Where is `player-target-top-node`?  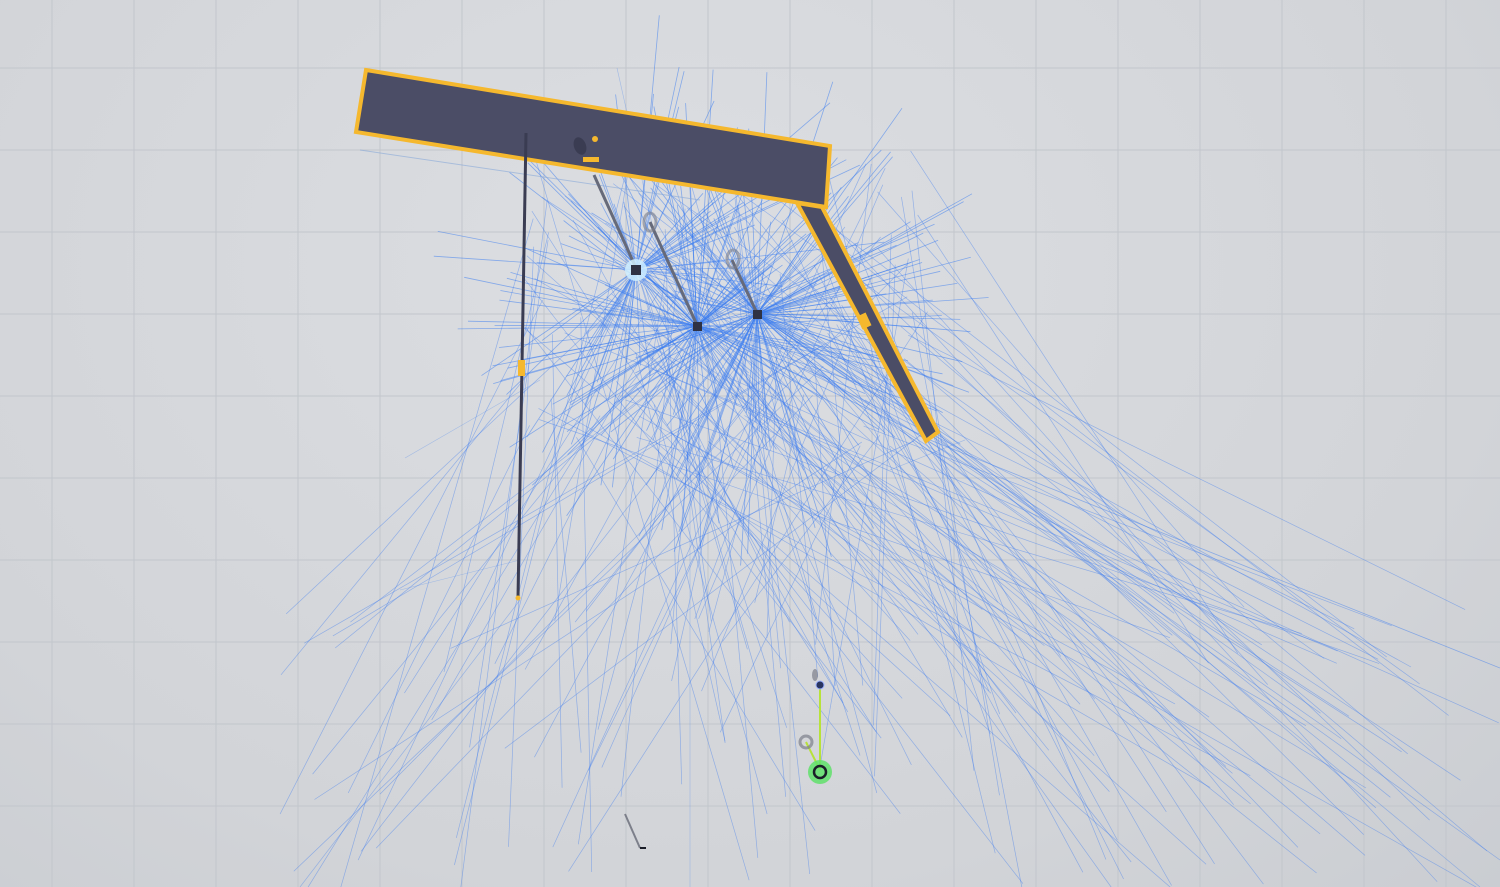 player-target-top-node is located at coordinates (820, 685).